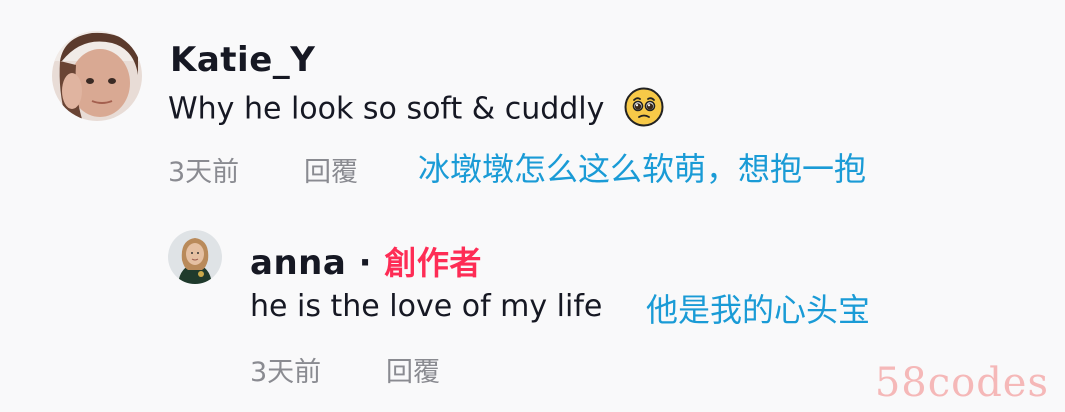 The image size is (1065, 412). Describe the element at coordinates (386, 109) in the screenshot. I see `comment-text-content: Why he look so soft & cuddly` at that location.